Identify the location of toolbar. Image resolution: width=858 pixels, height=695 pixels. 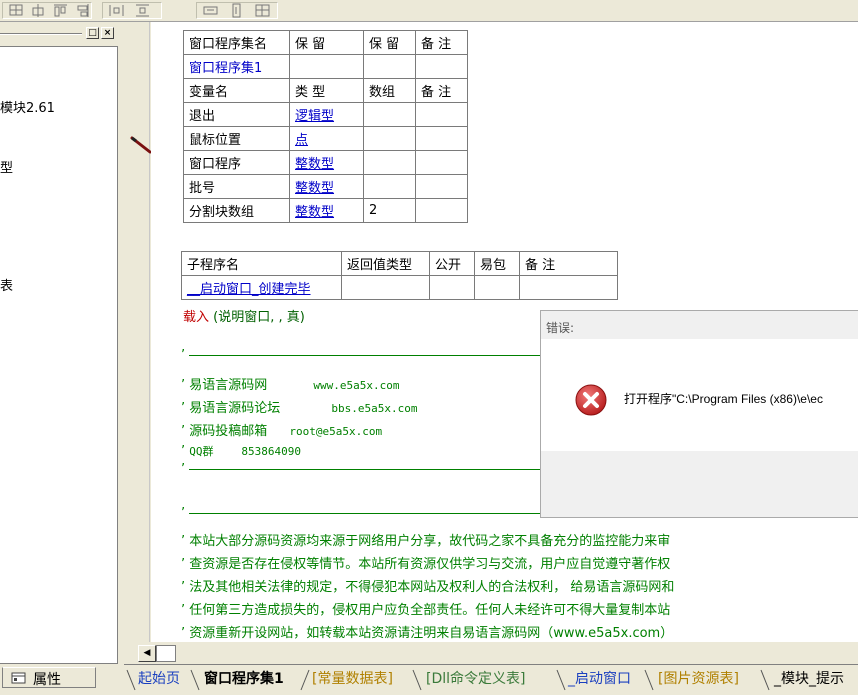
(429, 11).